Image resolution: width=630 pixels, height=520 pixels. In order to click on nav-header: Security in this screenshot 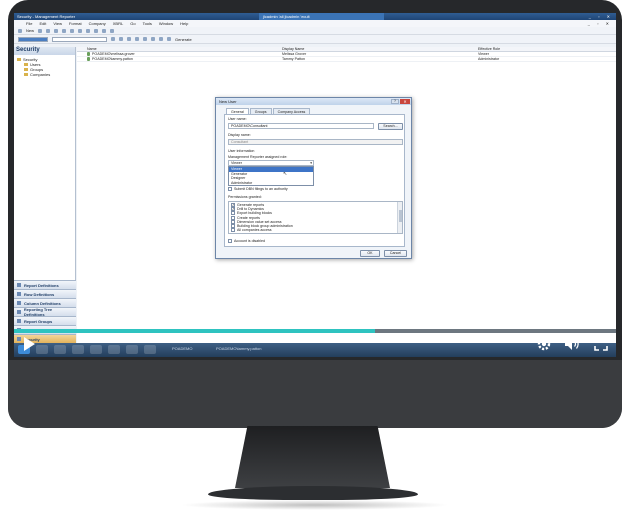, I will do `click(44, 51)`.